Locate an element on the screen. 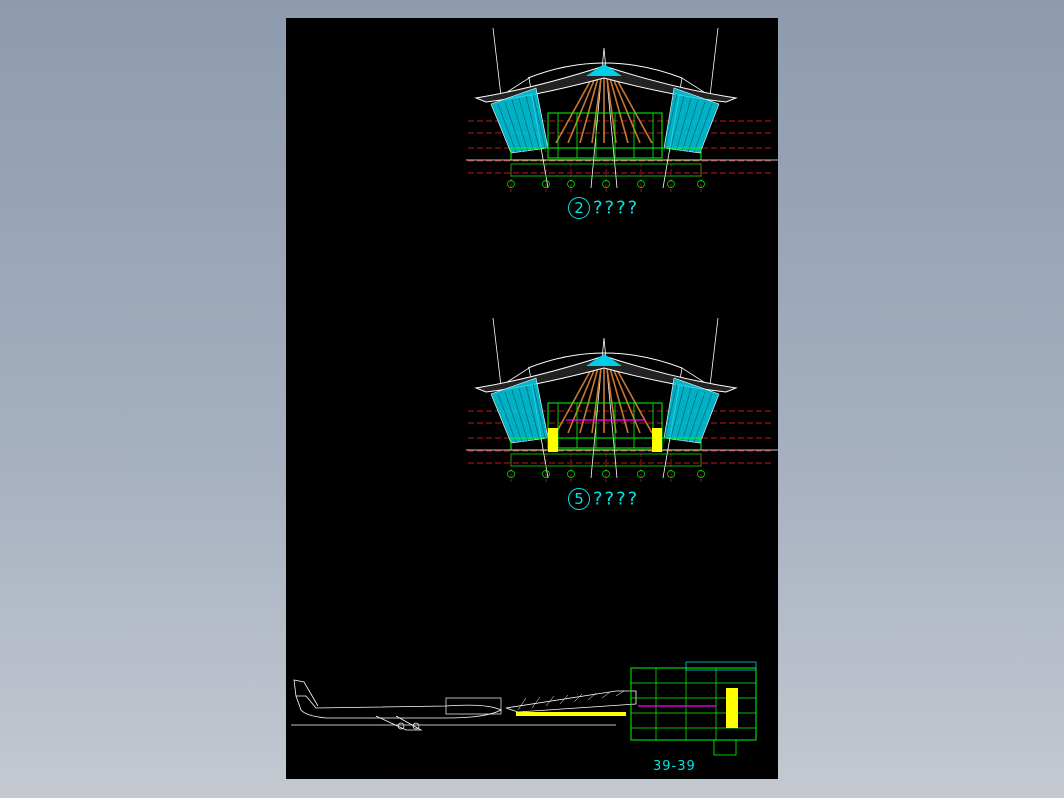 The image size is (1064, 798). section-title-5: ???? is located at coordinates (616, 499).